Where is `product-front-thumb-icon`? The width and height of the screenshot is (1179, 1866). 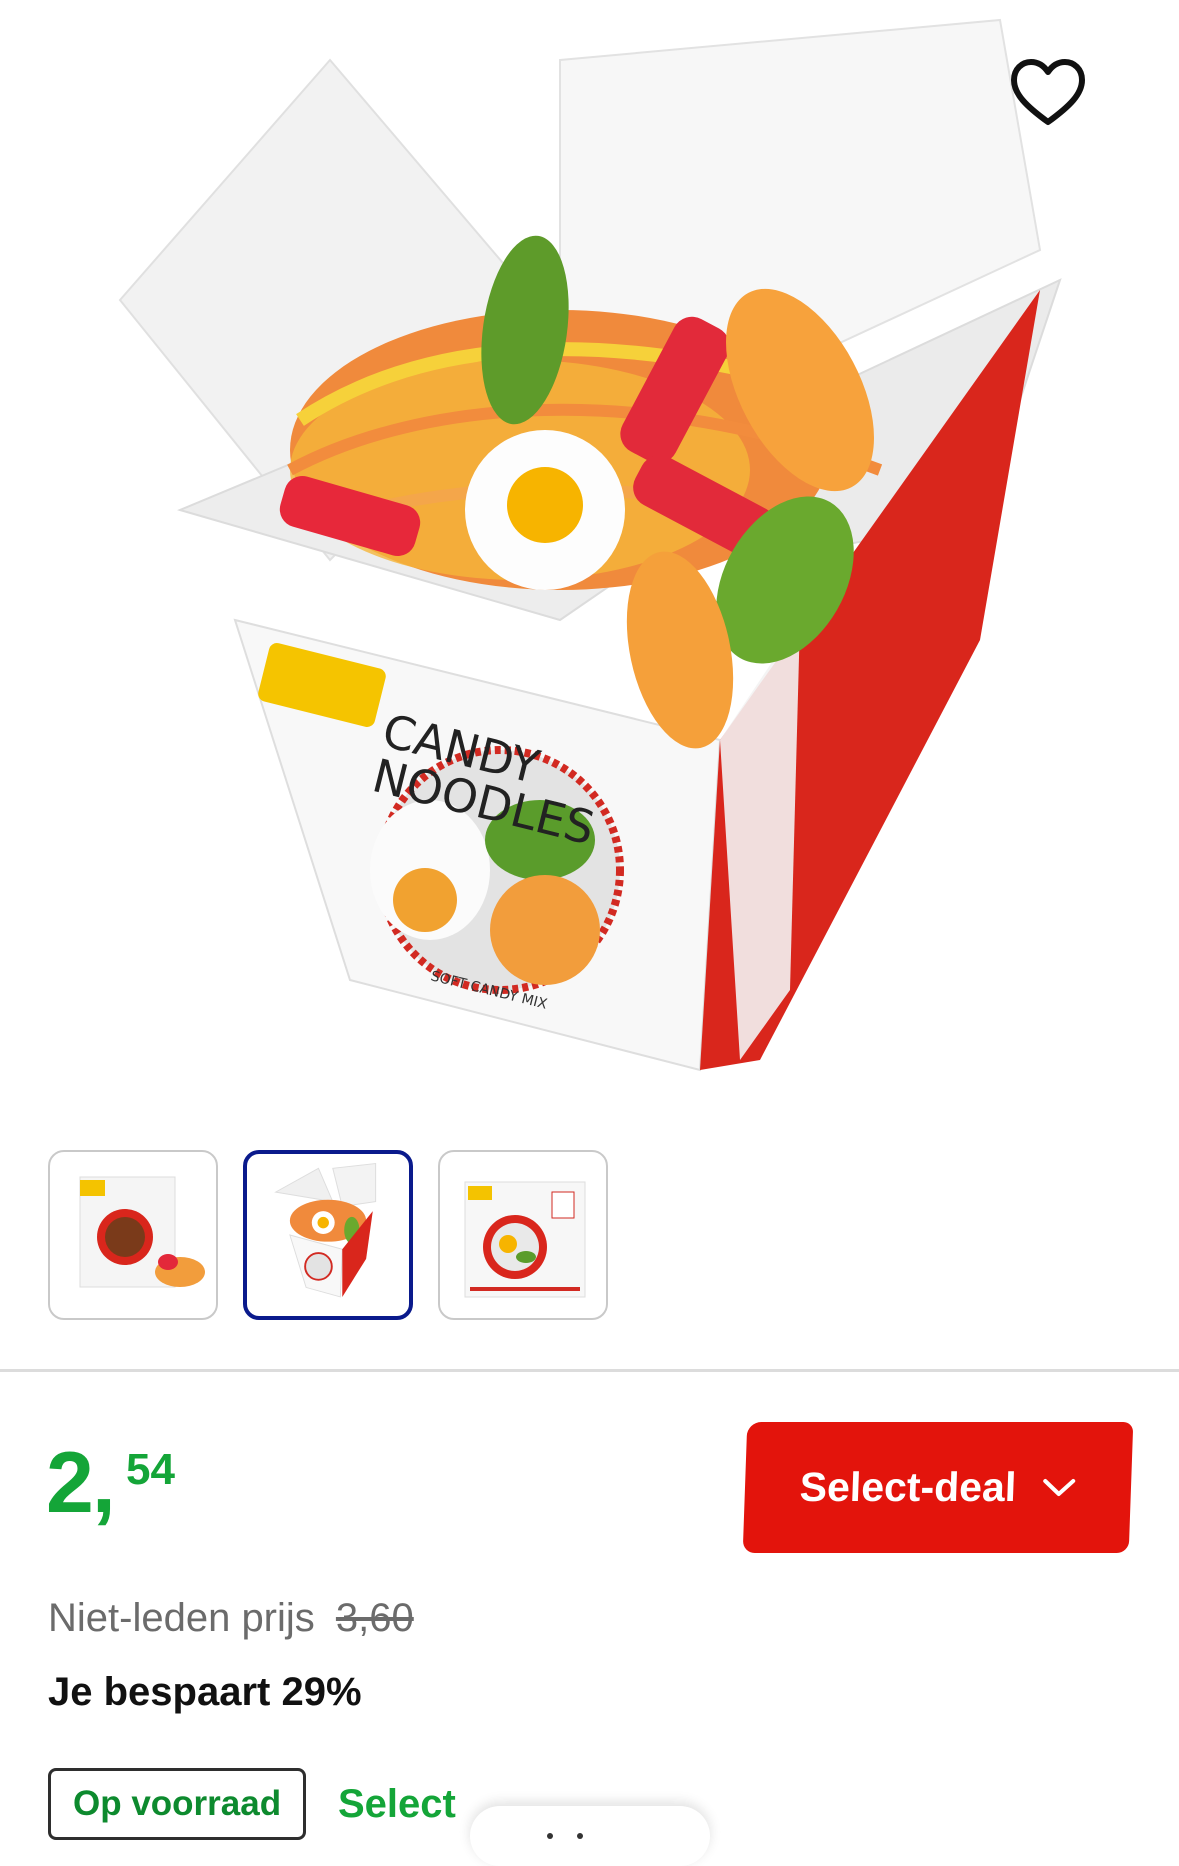
product-front-thumb-icon is located at coordinates (142, 1232).